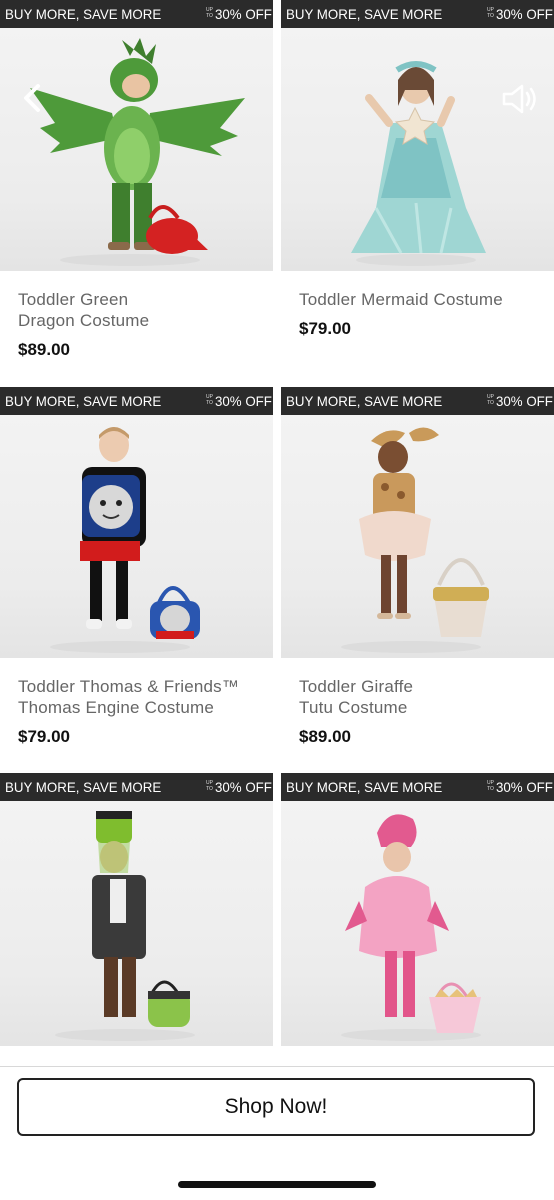 This screenshot has width=554, height=1200. Describe the element at coordinates (421, 299) in the screenshot. I see `product-name: Toddler Mermaid Costume` at that location.